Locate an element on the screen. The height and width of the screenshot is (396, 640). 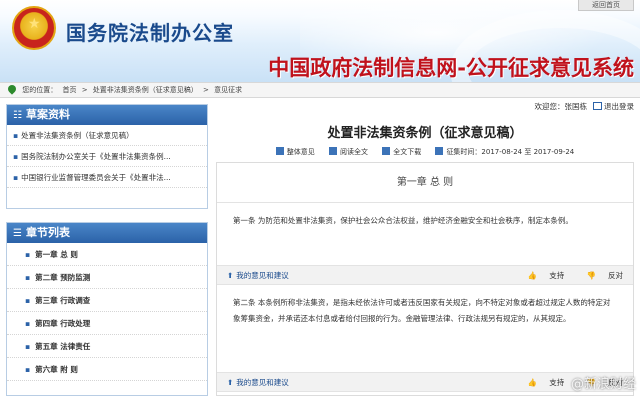
breadcrumb-current: 意见征求 is located at coordinates (228, 90).